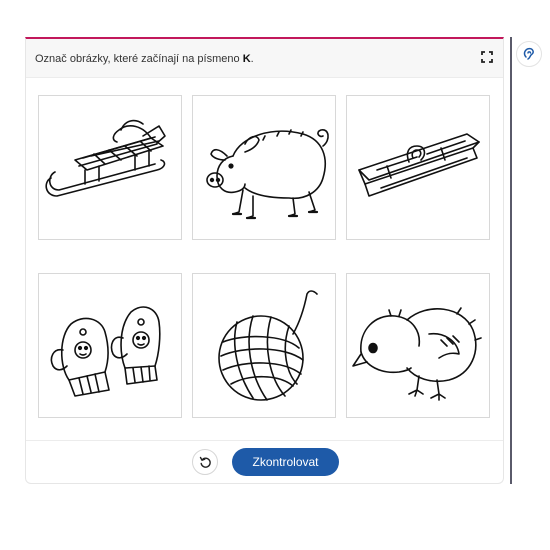 The height and width of the screenshot is (550, 550). Describe the element at coordinates (105, 351) in the screenshot. I see `mittens-icon` at that location.